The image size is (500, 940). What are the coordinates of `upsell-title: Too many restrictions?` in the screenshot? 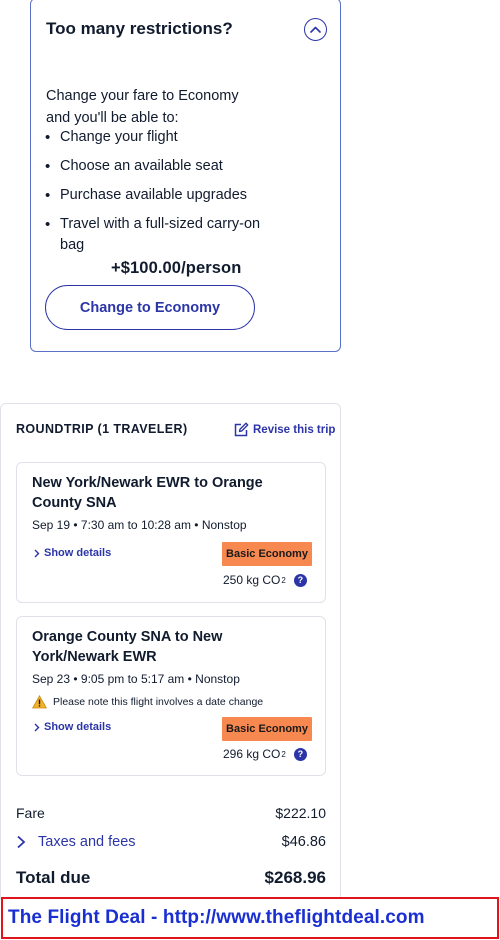 It's located at (139, 28).